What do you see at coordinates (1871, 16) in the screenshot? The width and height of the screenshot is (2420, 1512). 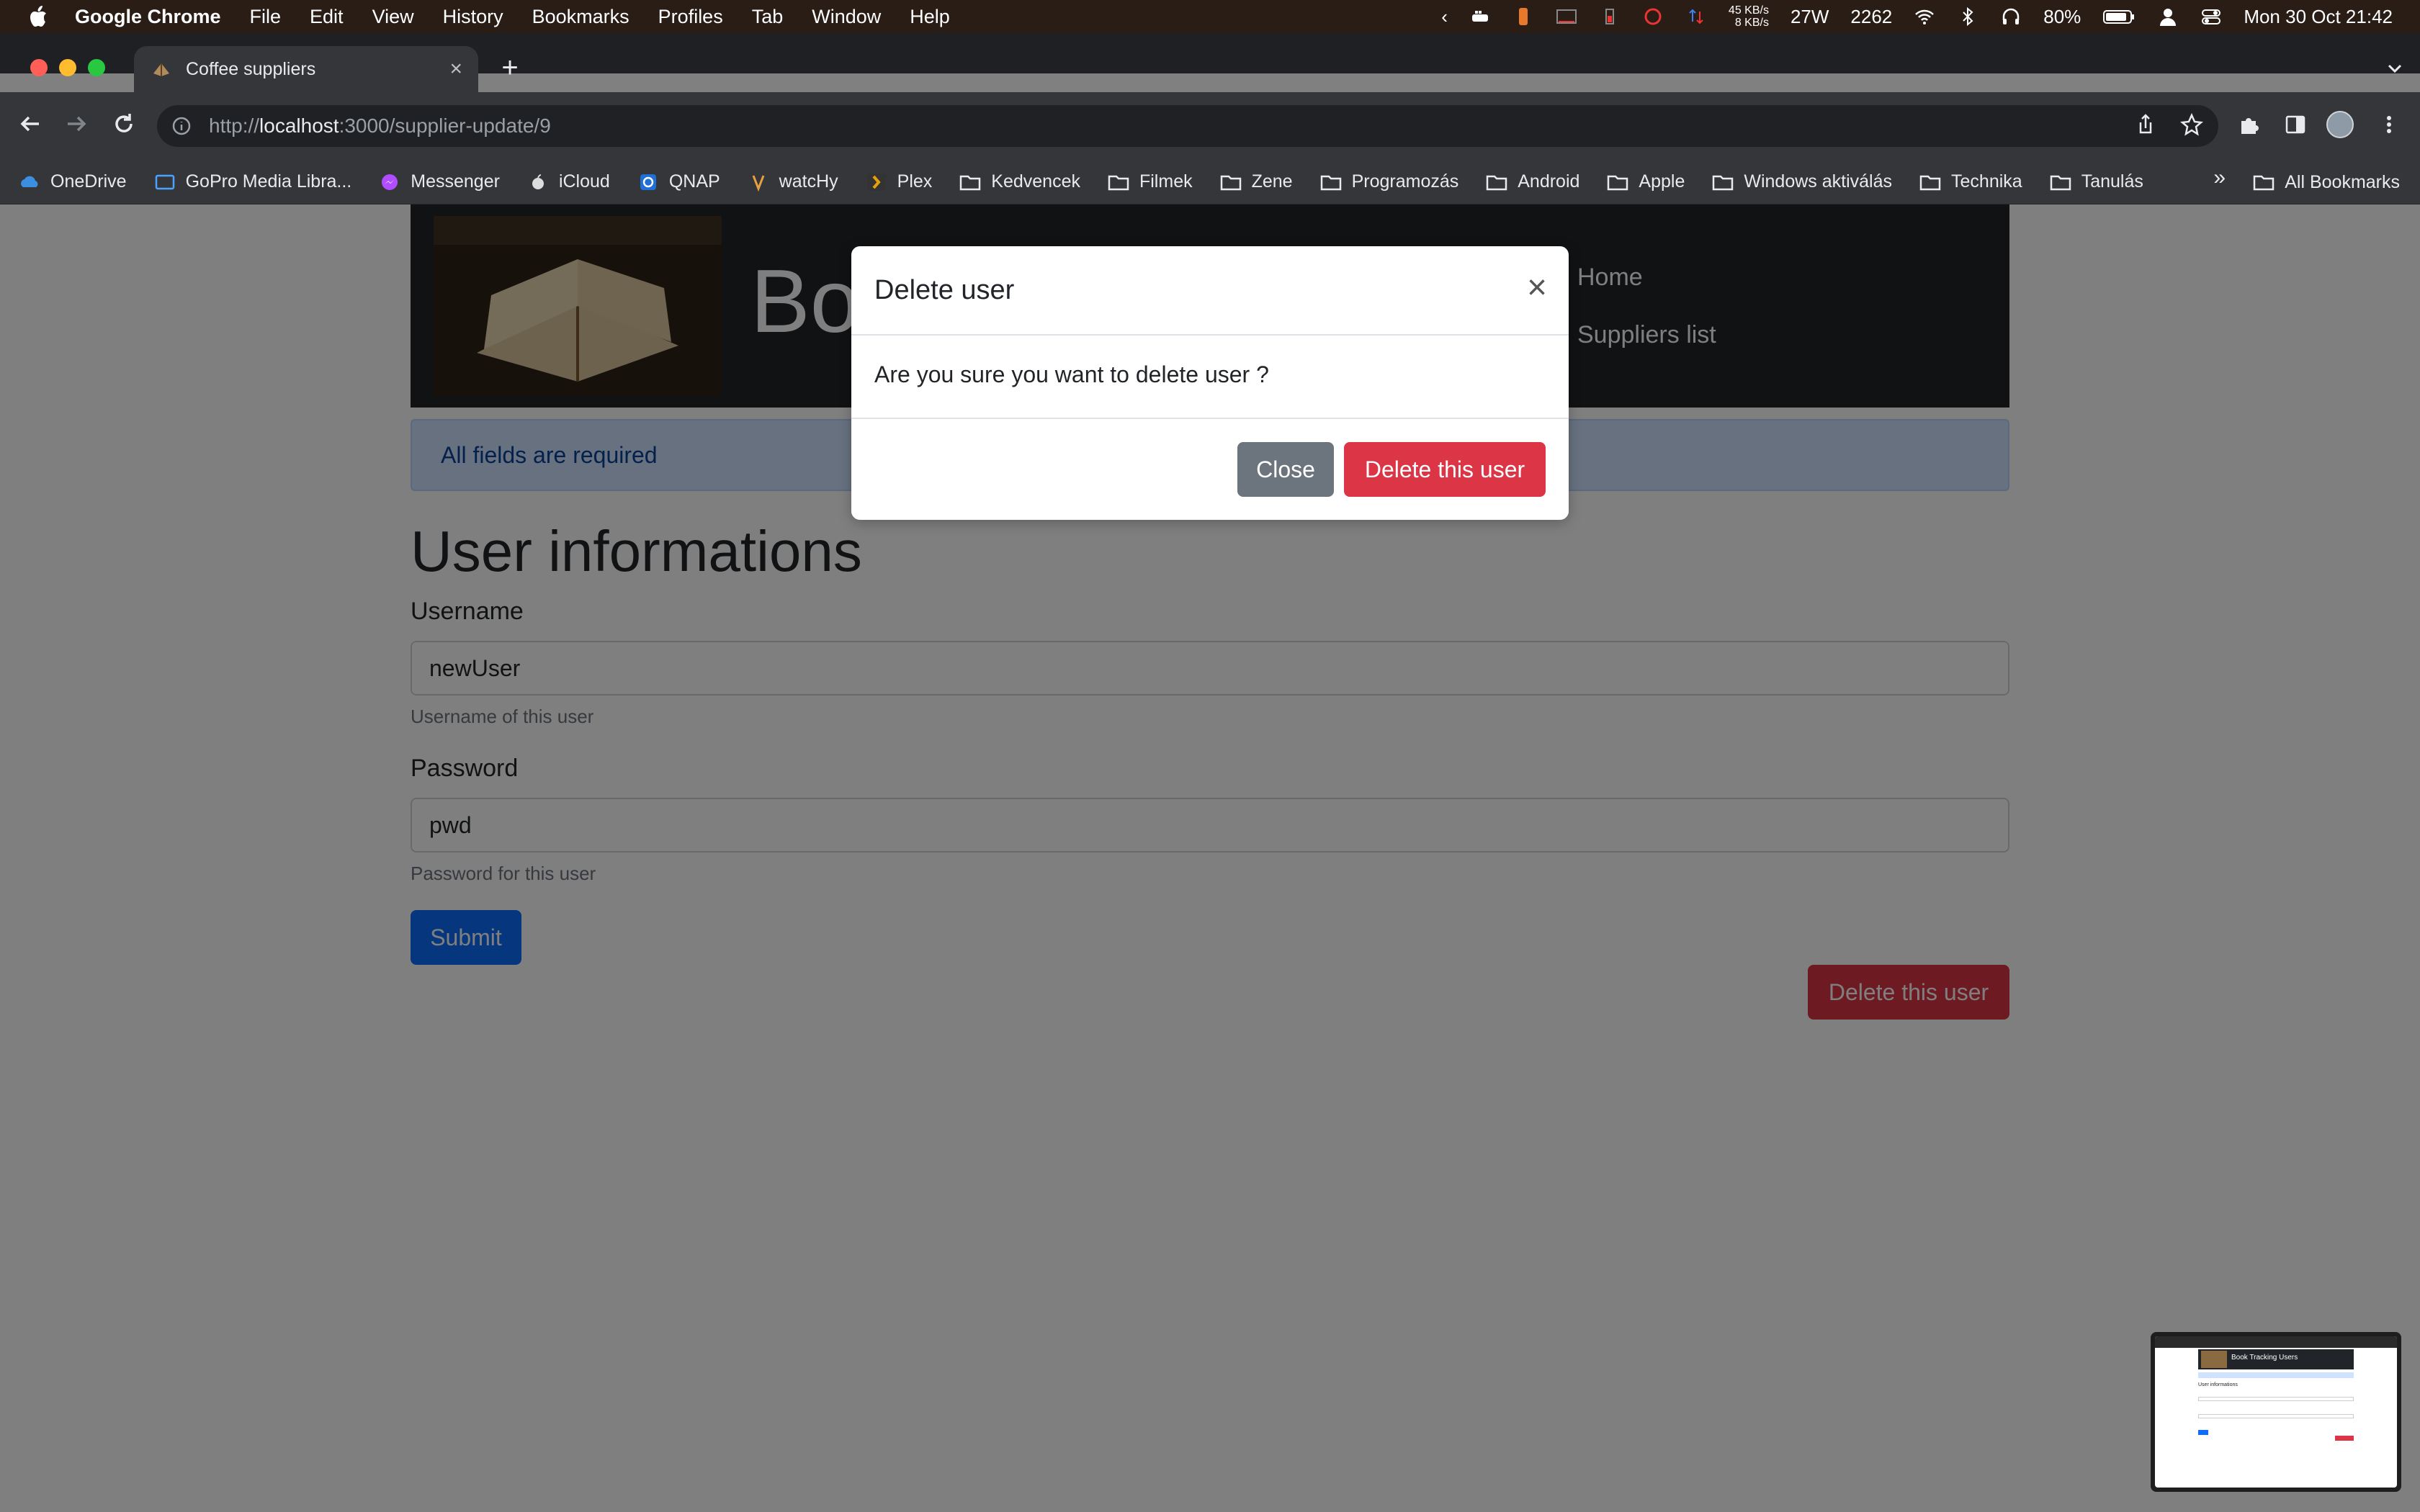 I see `fan-value: 2262` at bounding box center [1871, 16].